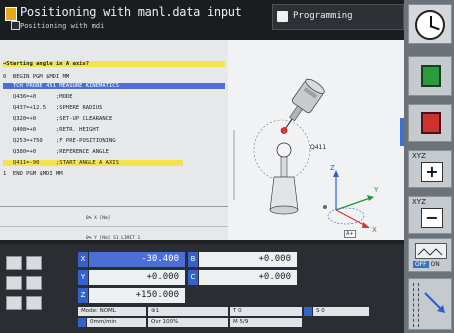 This screenshot has height=333, width=454. I want to click on machine-off-softkey, so click(430, 123).